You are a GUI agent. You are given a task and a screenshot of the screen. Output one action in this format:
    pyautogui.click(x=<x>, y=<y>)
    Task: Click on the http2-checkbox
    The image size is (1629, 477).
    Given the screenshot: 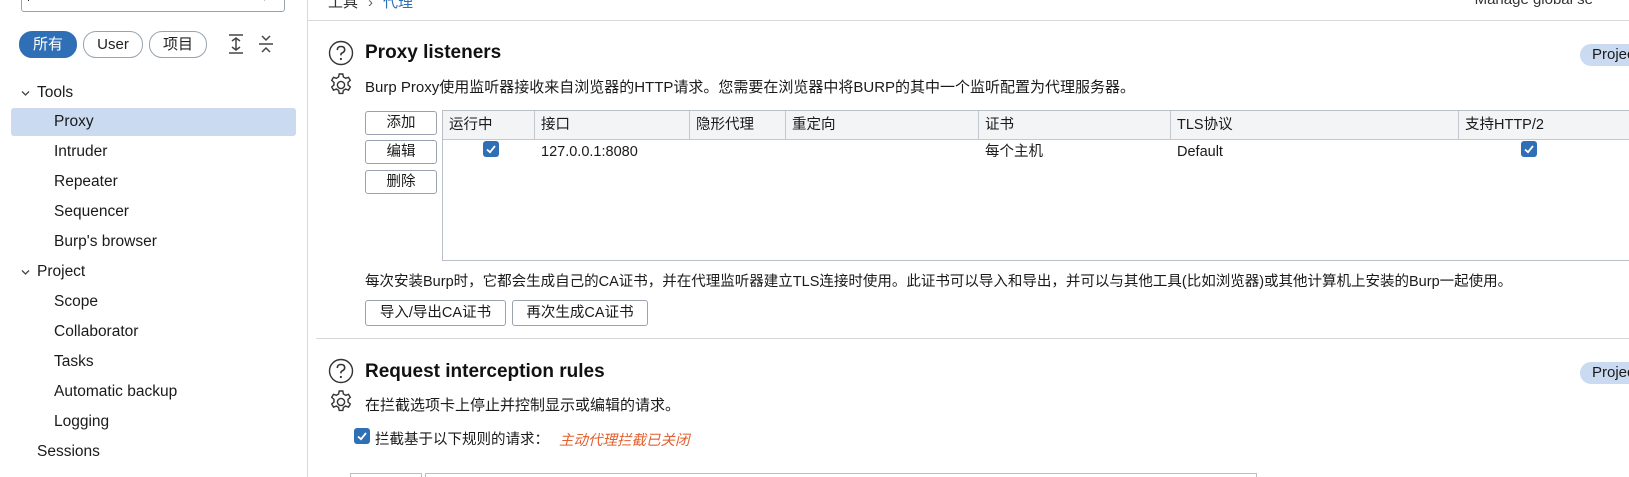 What is the action you would take?
    pyautogui.click(x=1529, y=149)
    